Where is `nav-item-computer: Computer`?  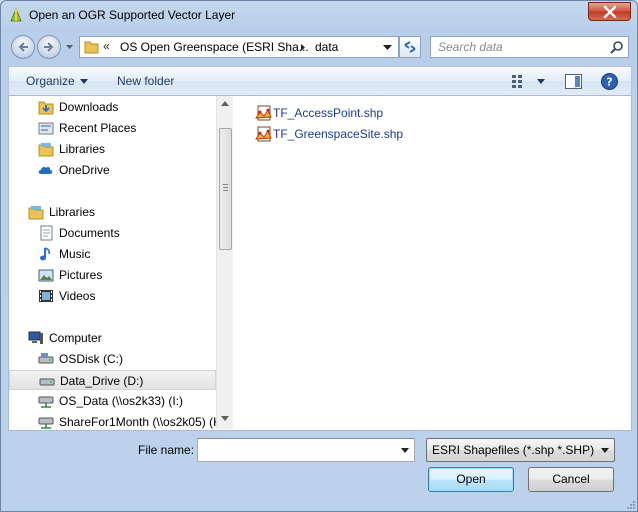
nav-item-computer: Computer is located at coordinates (122, 338).